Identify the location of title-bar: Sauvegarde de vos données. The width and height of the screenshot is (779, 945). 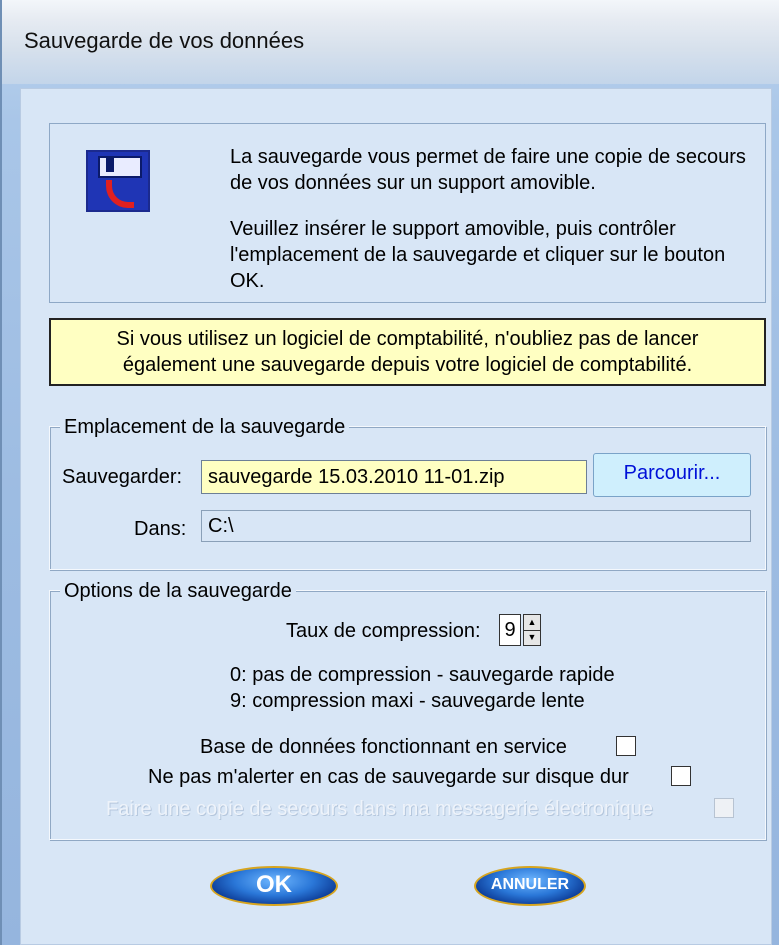
(390, 42).